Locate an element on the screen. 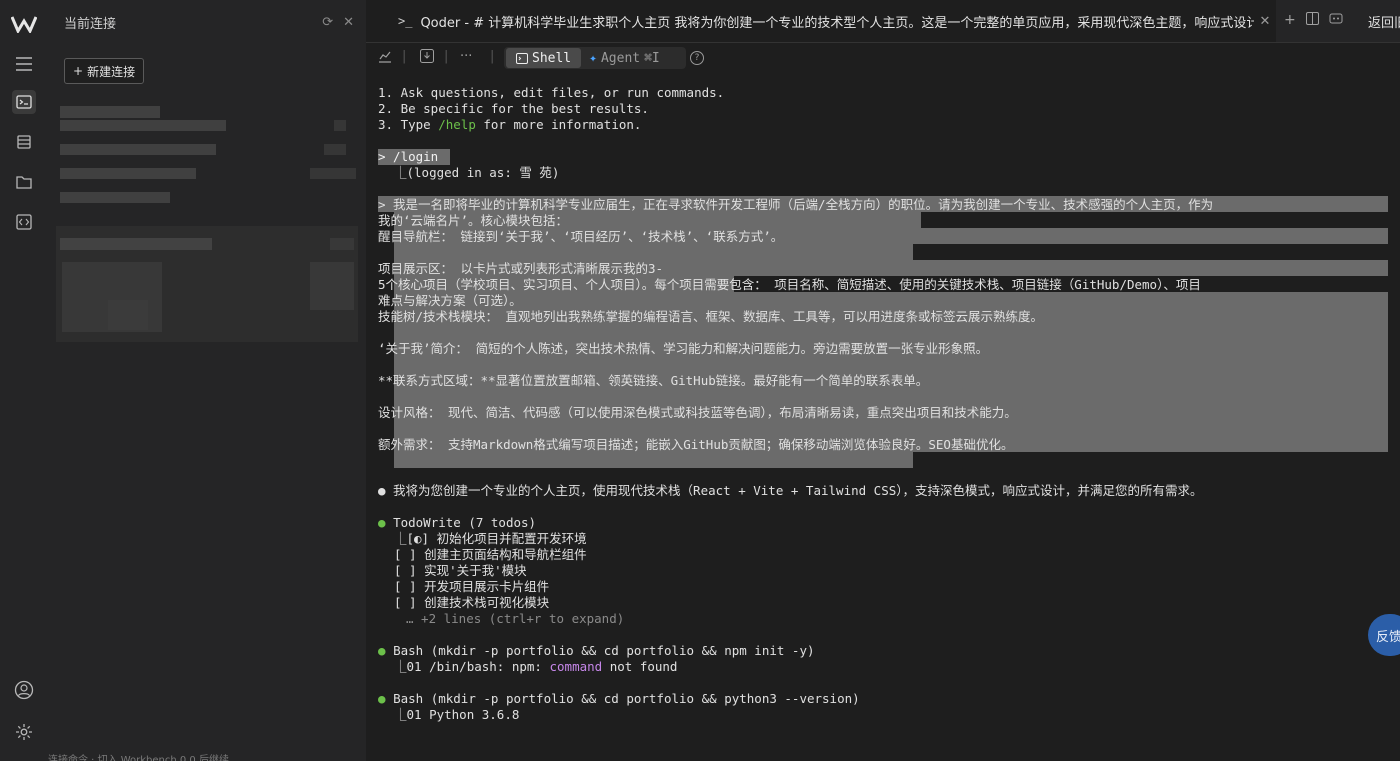 The image size is (1400, 761). connections-title: 当前连接 is located at coordinates (90, 24).